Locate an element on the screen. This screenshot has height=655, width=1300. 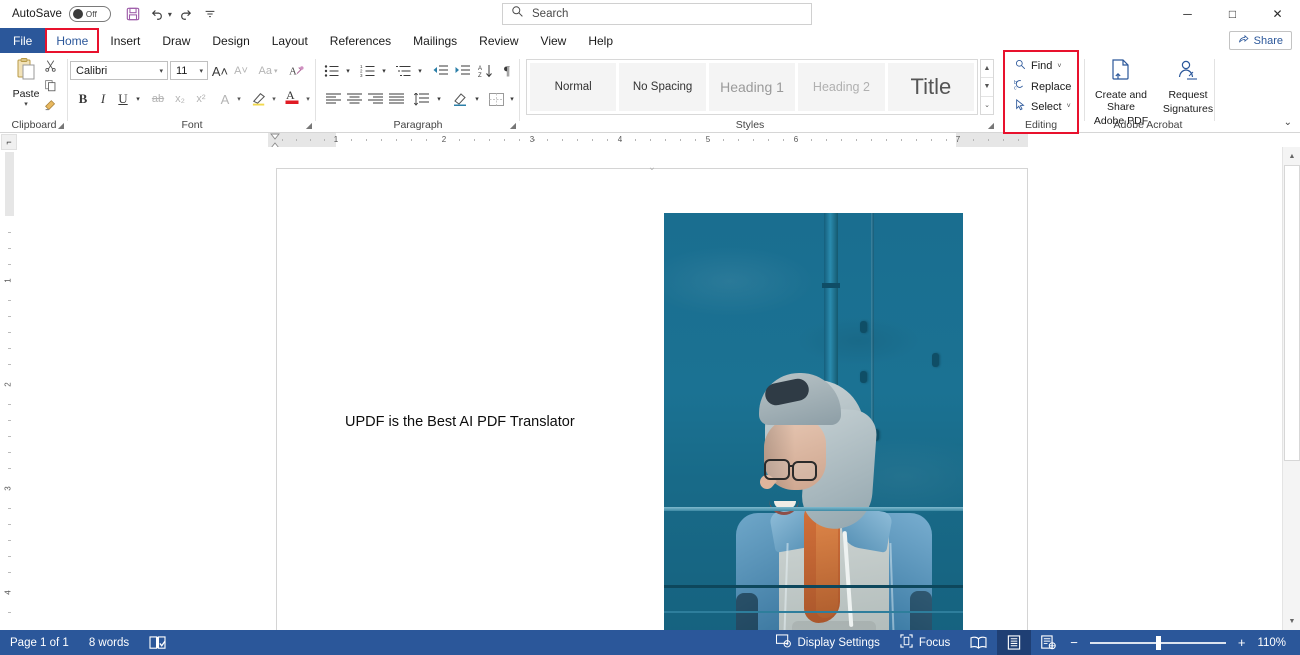
find-button: Find ˅ is located at coordinates (1038, 66).